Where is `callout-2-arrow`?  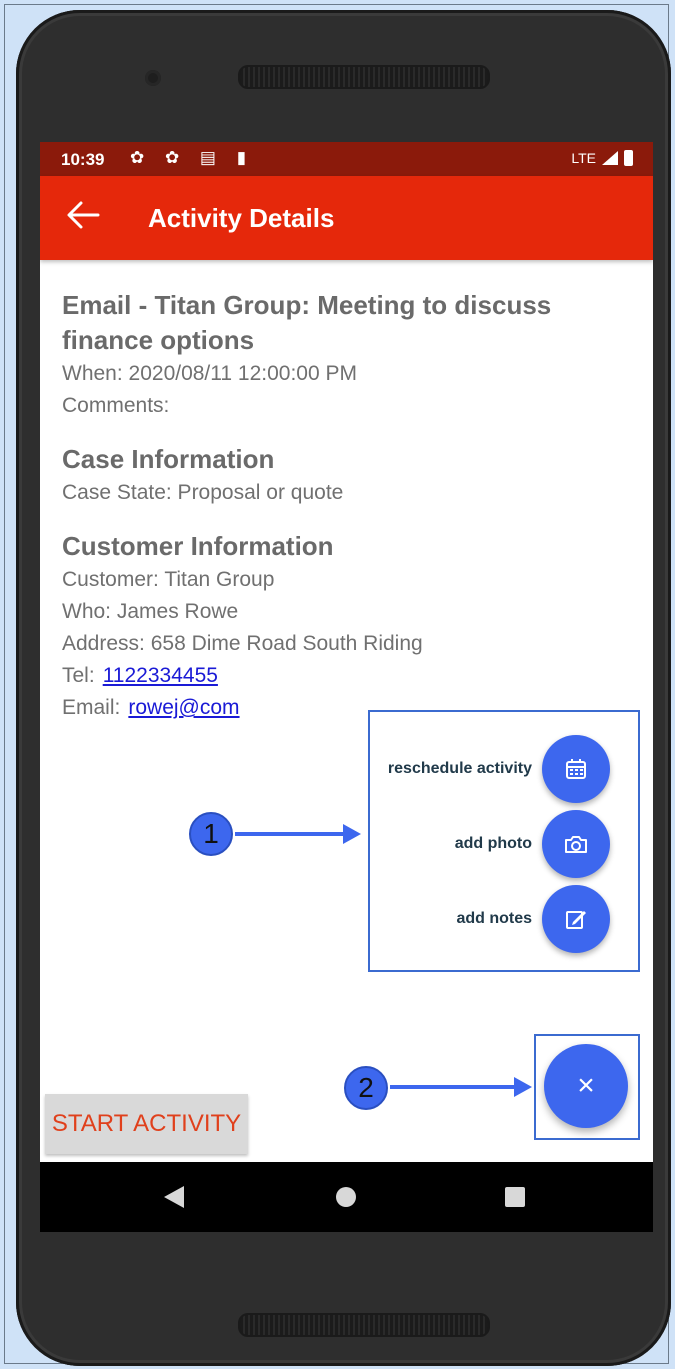 callout-2-arrow is located at coordinates (461, 1087).